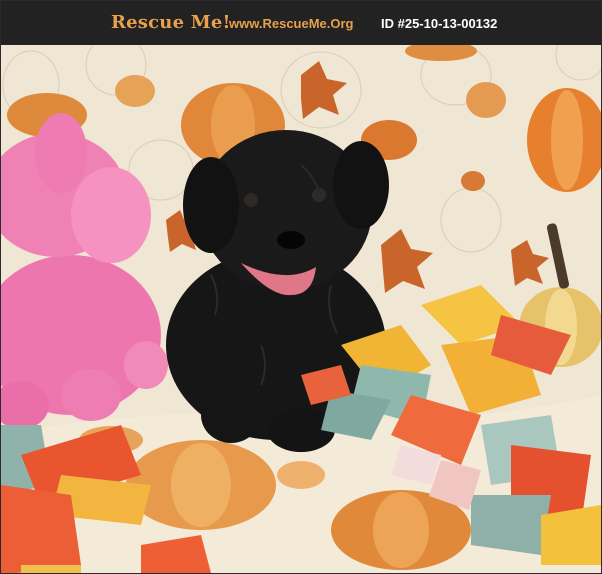 The width and height of the screenshot is (602, 574). Describe the element at coordinates (439, 23) in the screenshot. I see `listing-id: ID #25-10-13-00132` at that location.